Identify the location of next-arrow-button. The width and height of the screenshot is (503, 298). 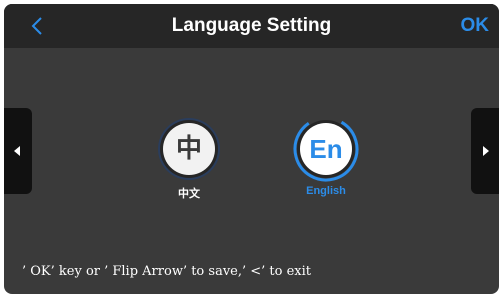
(485, 151).